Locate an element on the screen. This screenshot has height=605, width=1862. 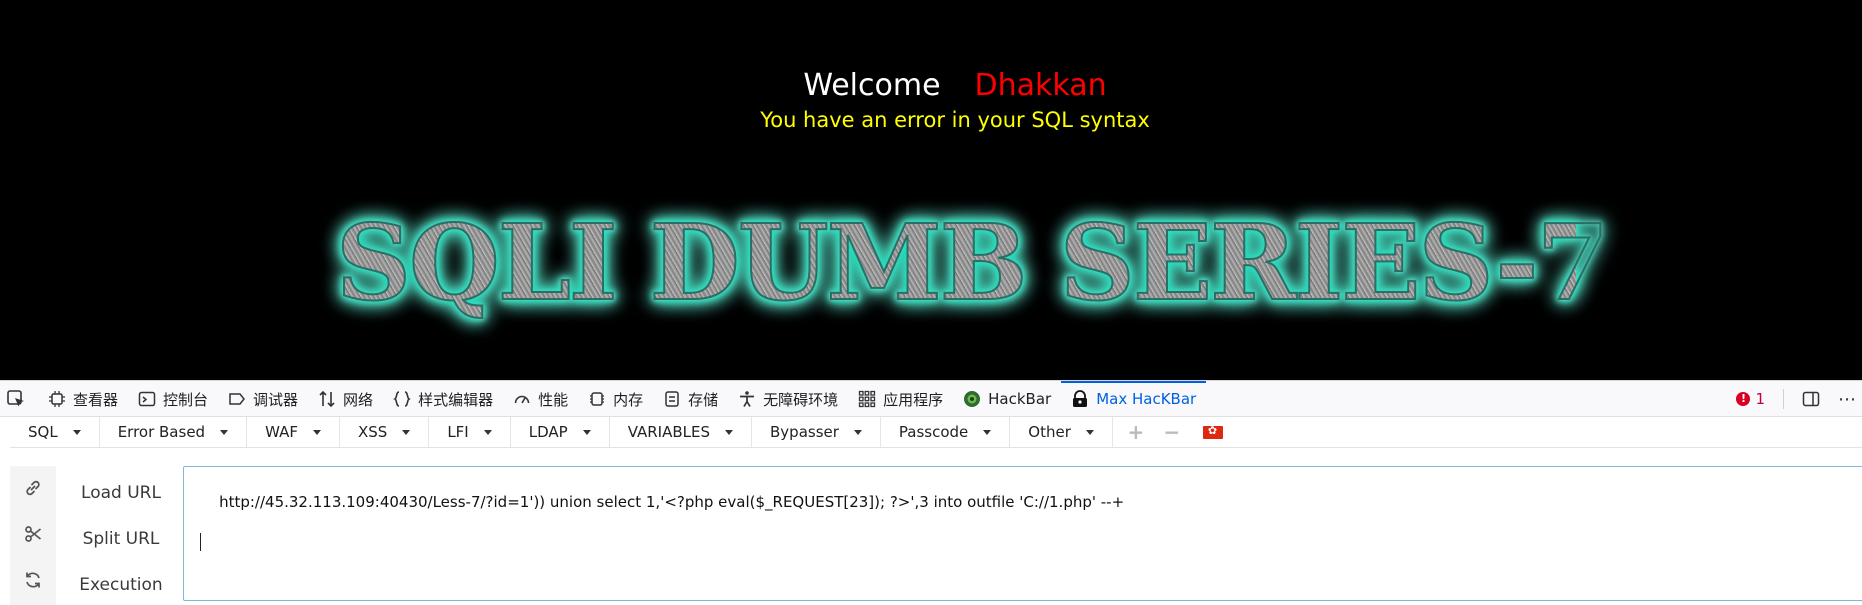
menu-label: Other is located at coordinates (1049, 432).